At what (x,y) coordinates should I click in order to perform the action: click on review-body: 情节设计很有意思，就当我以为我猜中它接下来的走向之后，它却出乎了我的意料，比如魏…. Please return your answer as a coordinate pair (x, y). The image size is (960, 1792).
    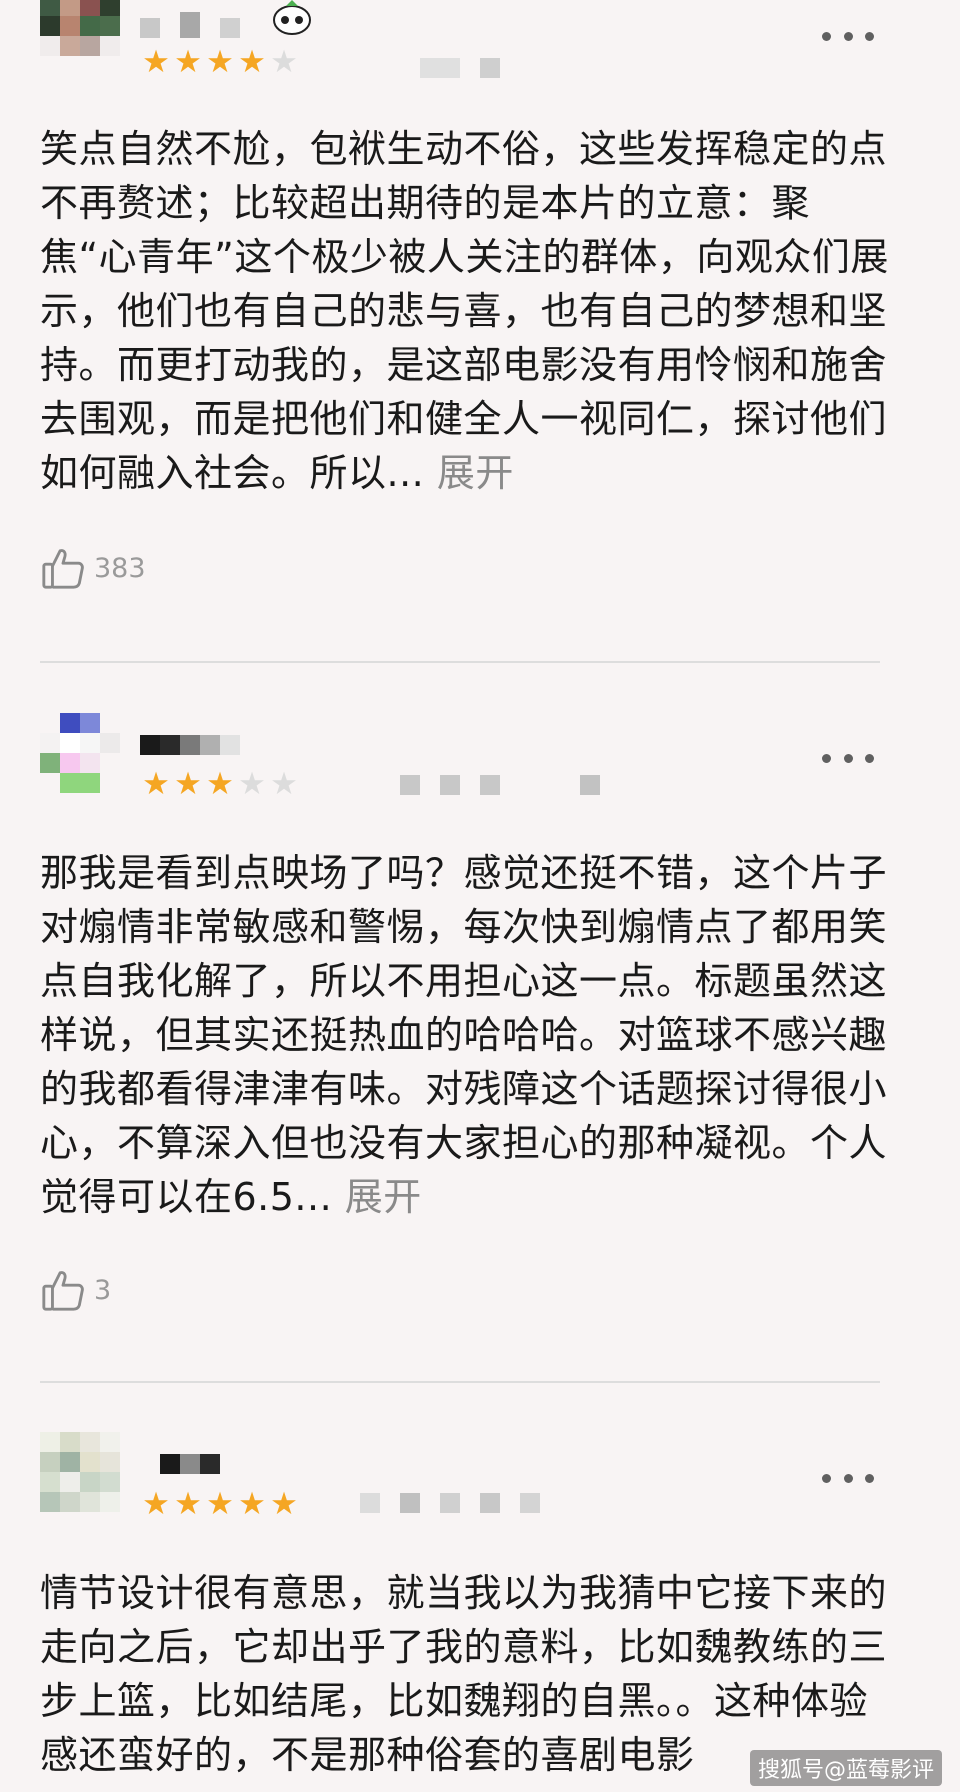
    Looking at the image, I should click on (464, 1674).